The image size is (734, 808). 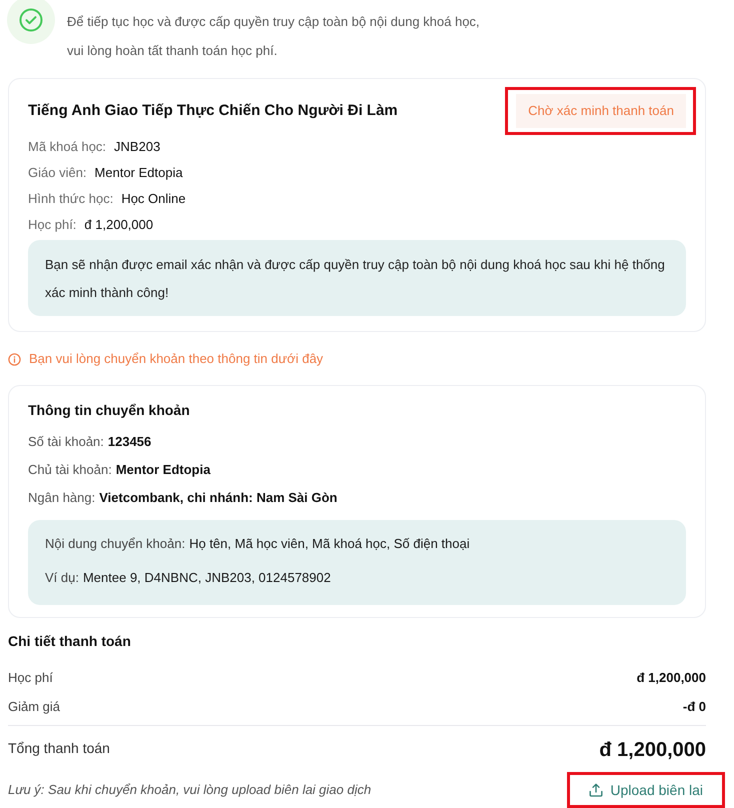 I want to click on section-title: Thông tin chuyển khoản, so click(x=109, y=410).